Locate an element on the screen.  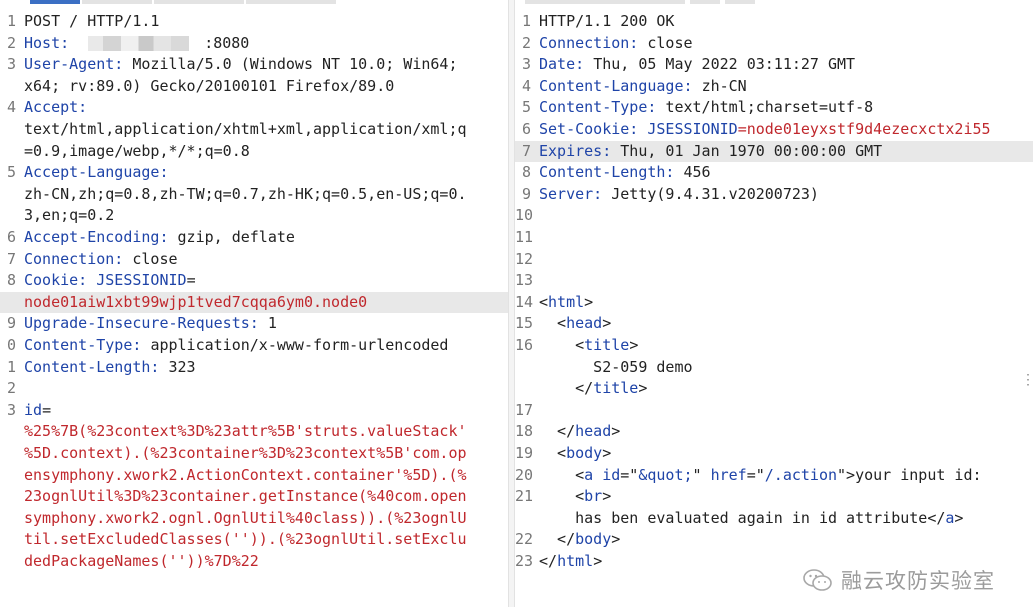
line-number: 23 is located at coordinates (524, 561).